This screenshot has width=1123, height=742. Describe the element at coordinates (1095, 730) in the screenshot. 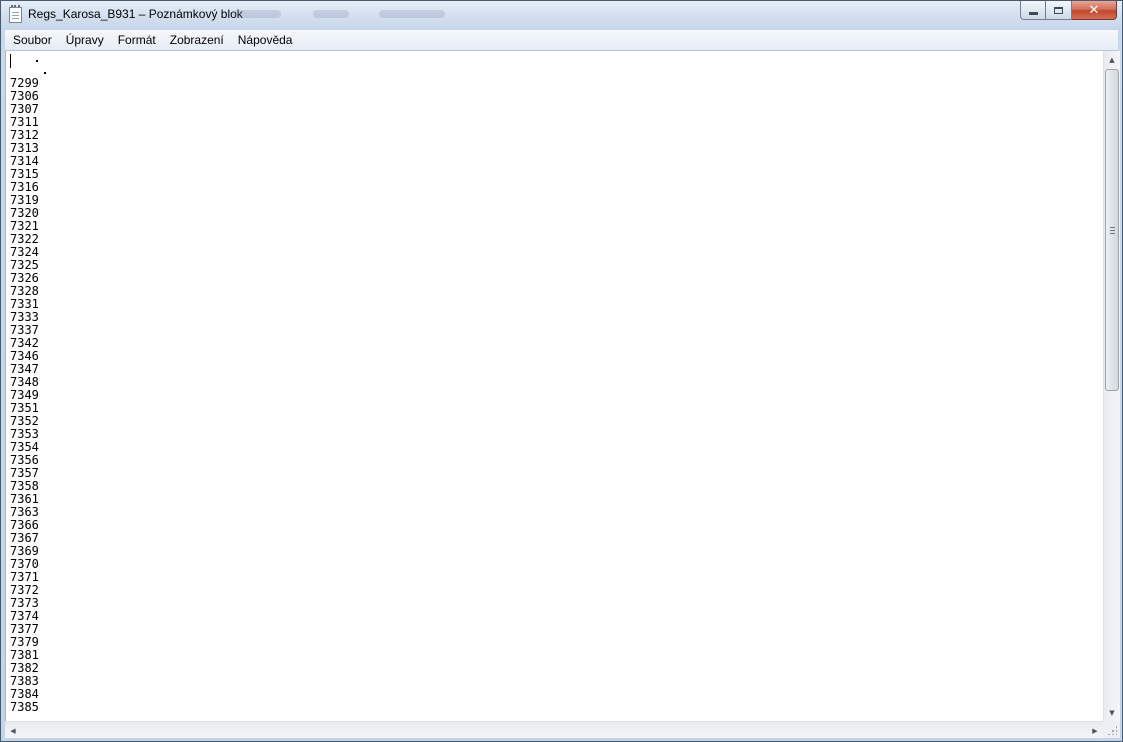

I see `scroll-right-arrow-icon: ▶` at that location.